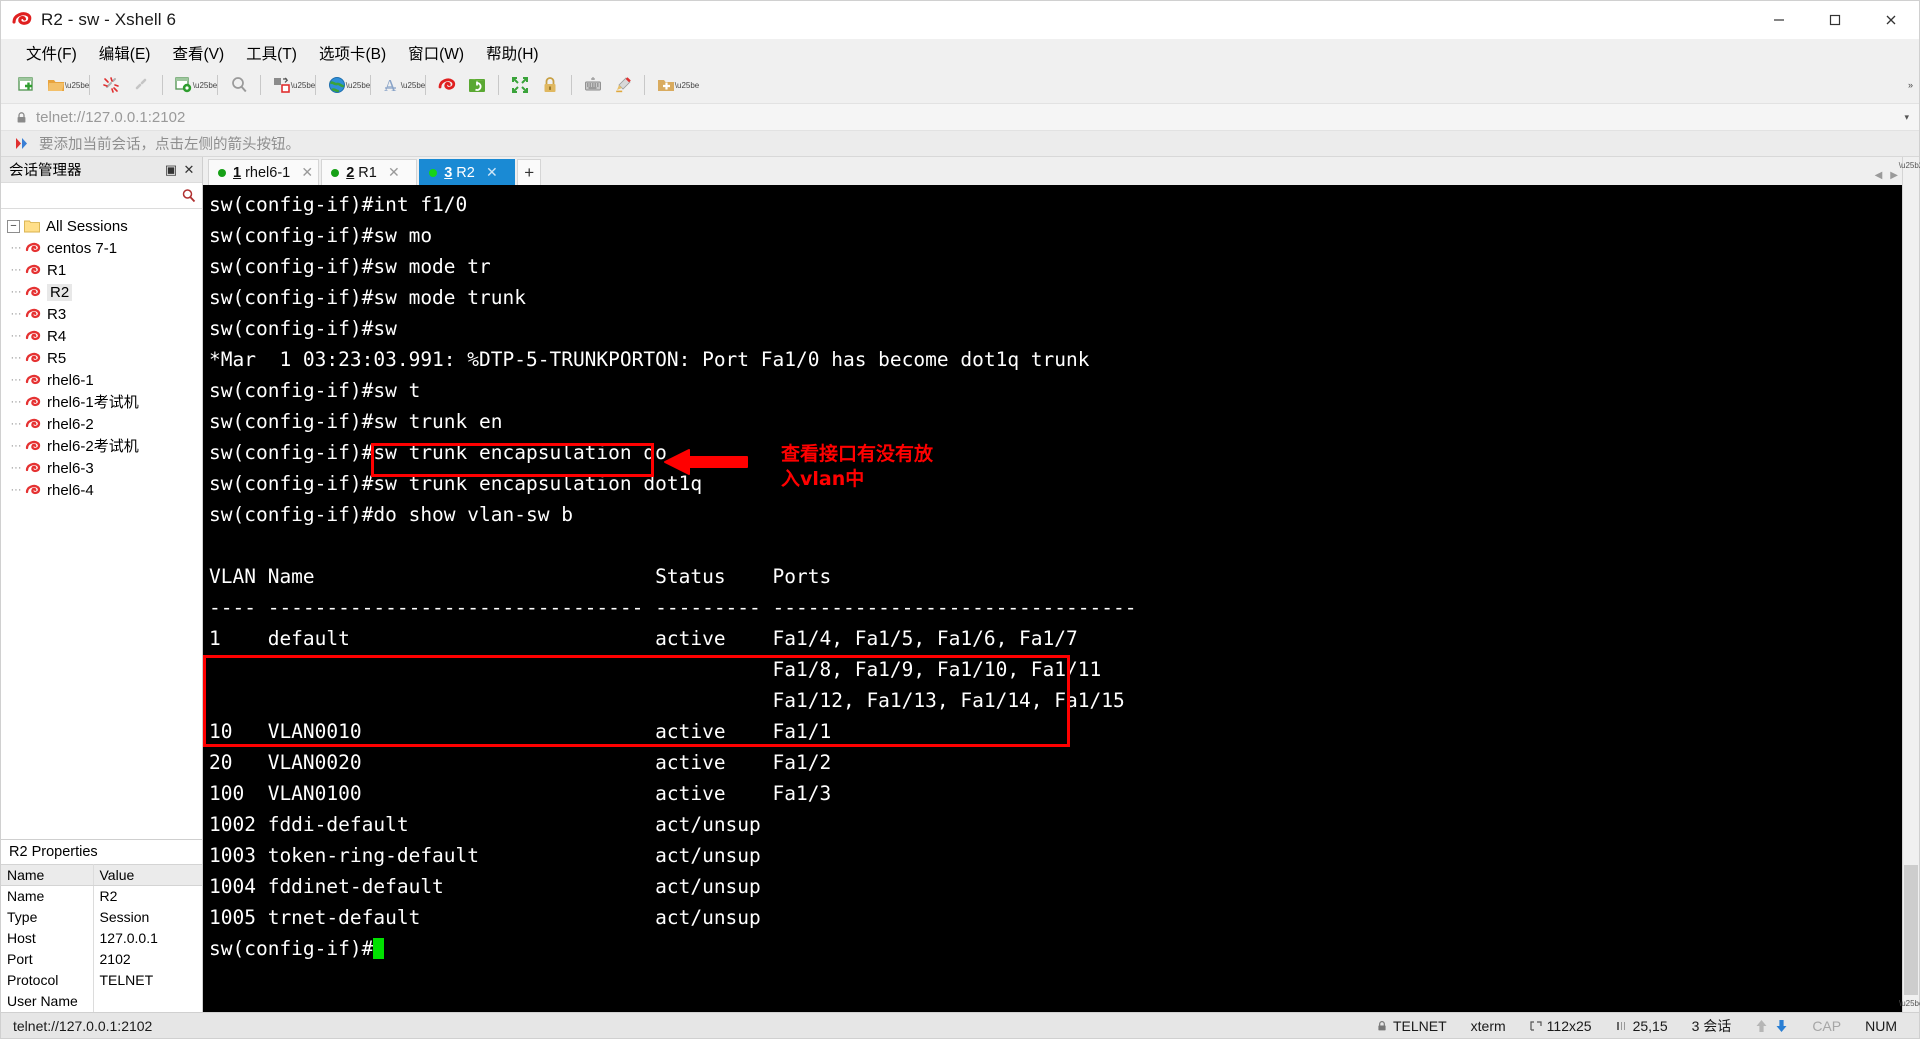 The height and width of the screenshot is (1039, 1920). Describe the element at coordinates (623, 85) in the screenshot. I see `highlight-icon` at that location.